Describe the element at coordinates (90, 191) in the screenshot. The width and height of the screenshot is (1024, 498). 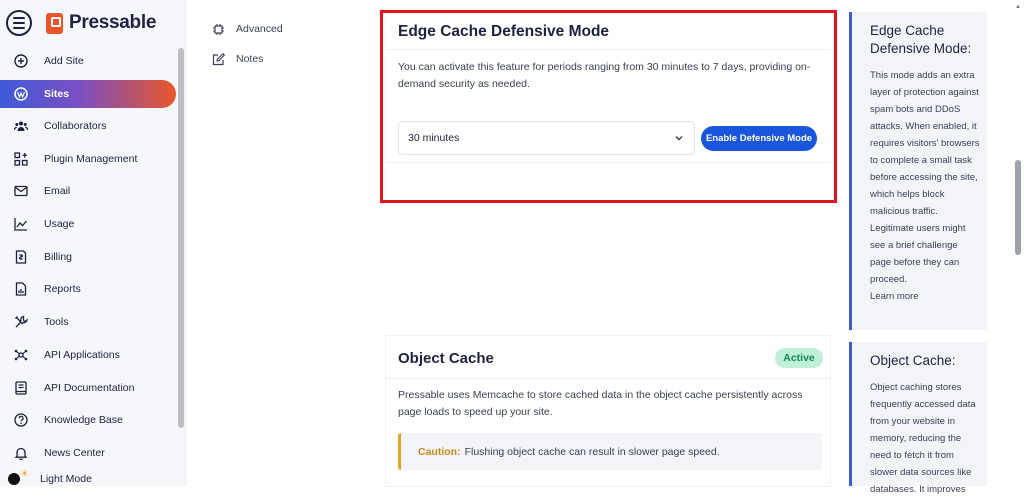
I see `sidebar-item-email: Email` at that location.